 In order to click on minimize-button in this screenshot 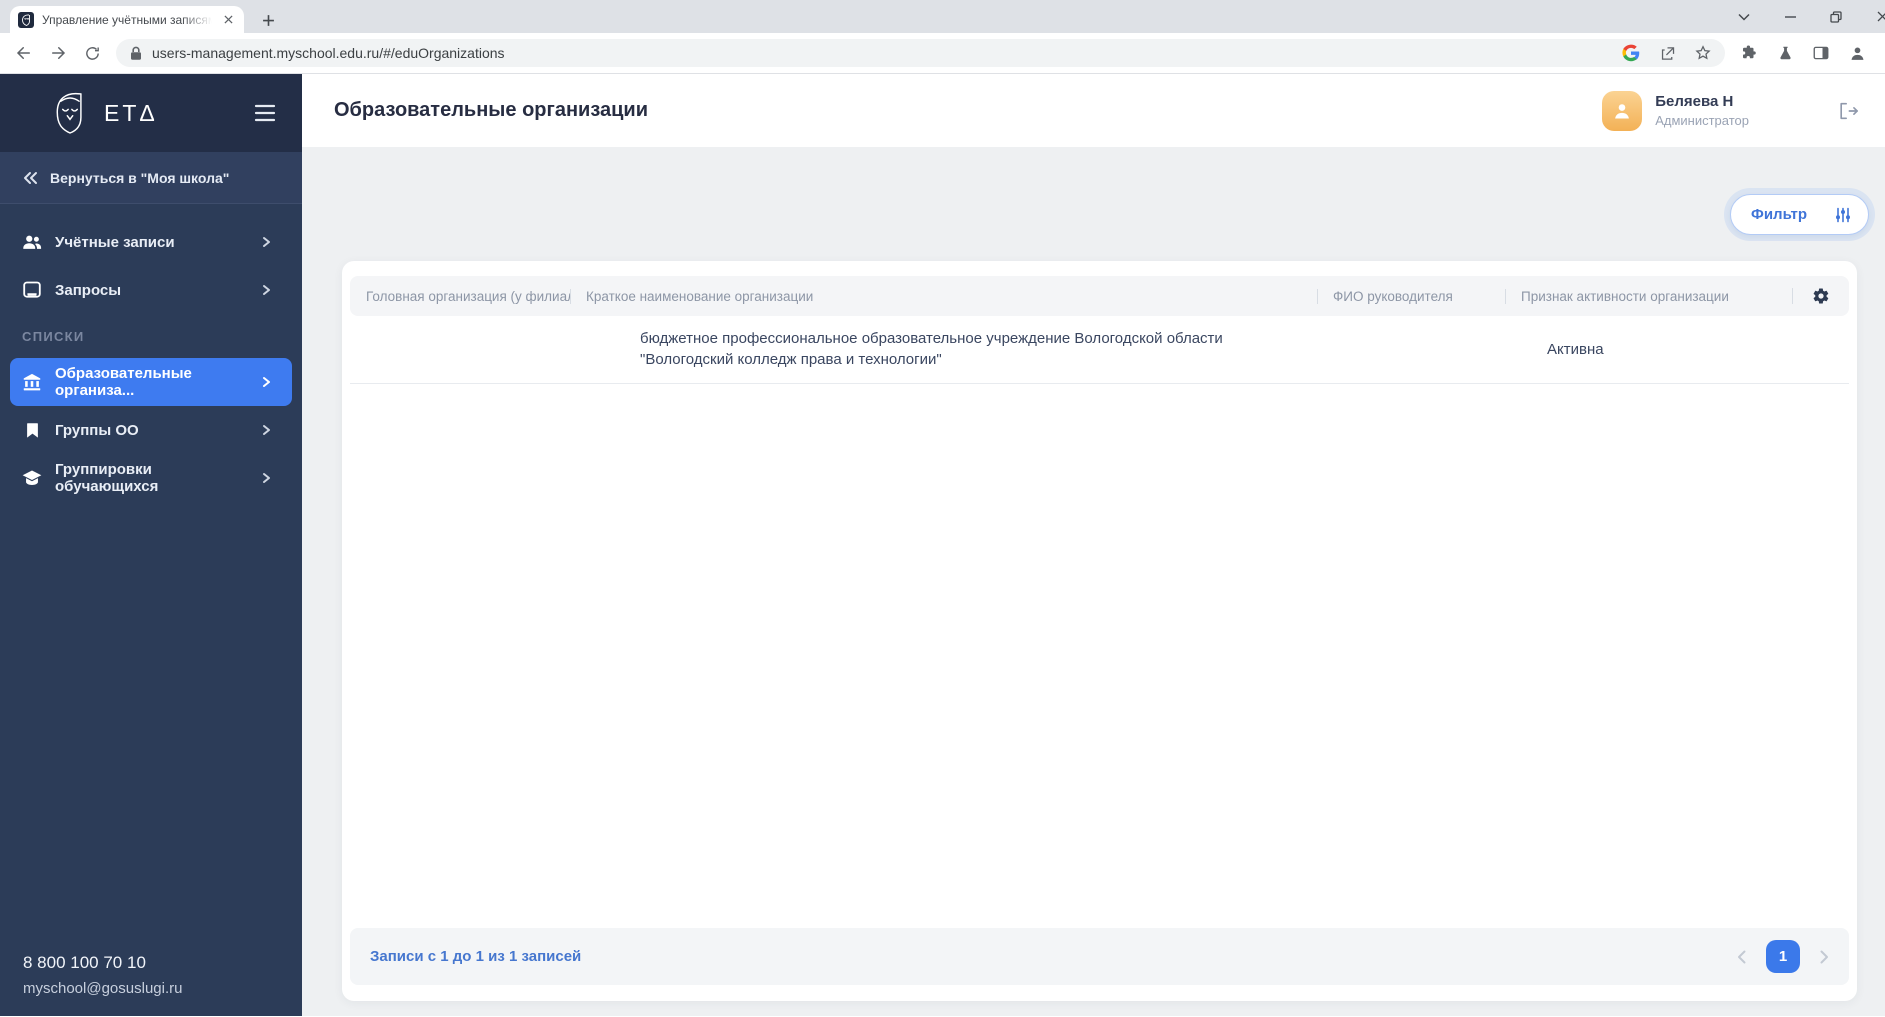, I will do `click(1790, 16)`.